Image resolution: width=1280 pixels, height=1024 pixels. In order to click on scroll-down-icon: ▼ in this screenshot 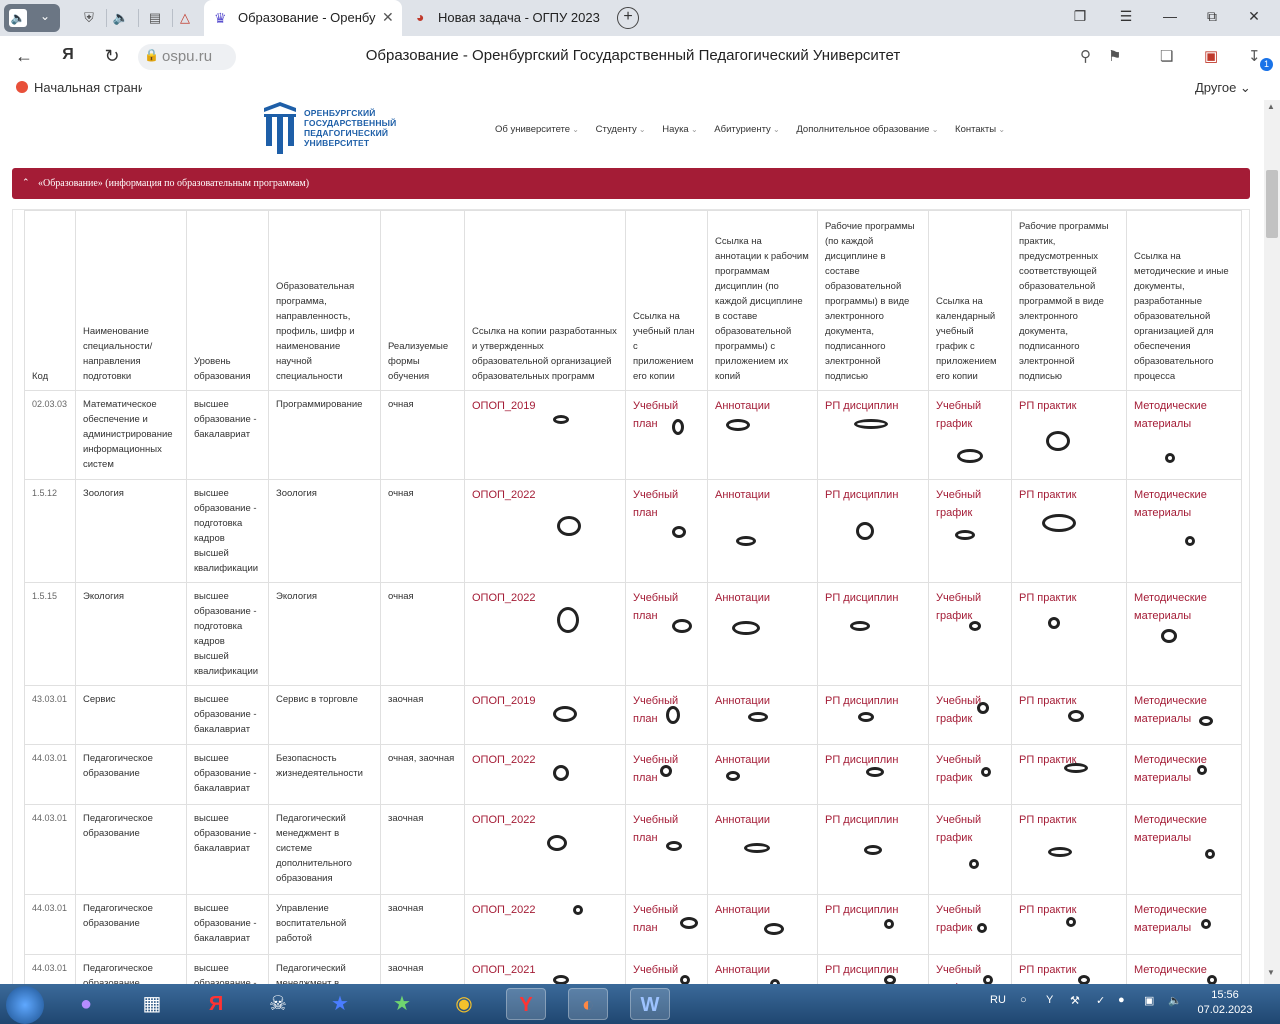, I will do `click(1271, 972)`.